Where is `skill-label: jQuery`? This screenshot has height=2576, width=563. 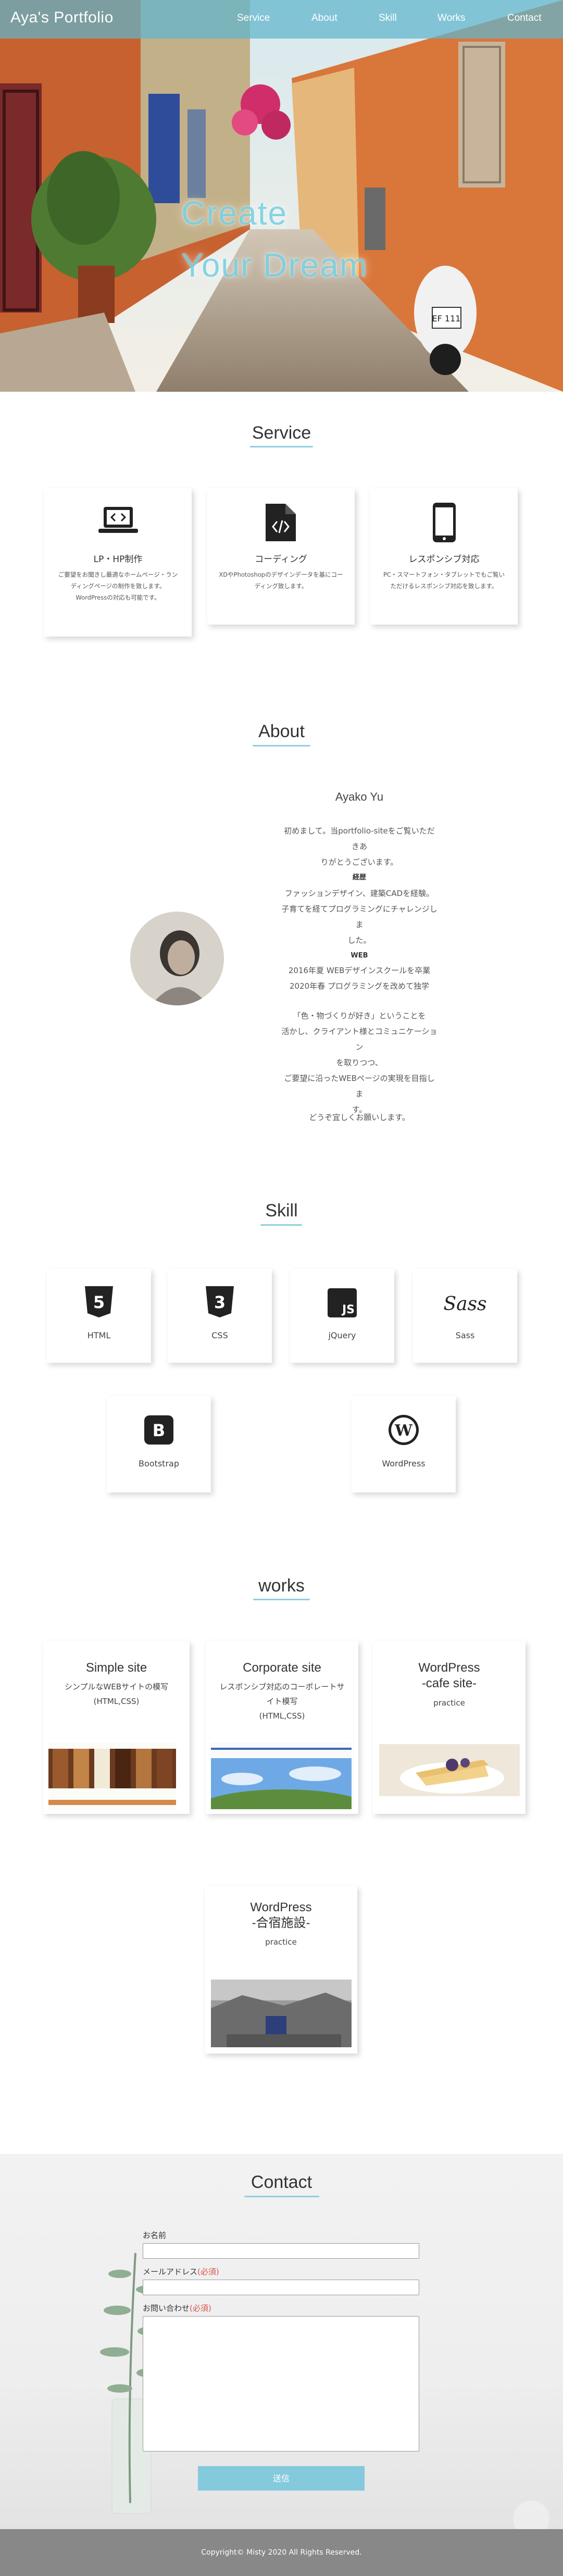 skill-label: jQuery is located at coordinates (342, 1335).